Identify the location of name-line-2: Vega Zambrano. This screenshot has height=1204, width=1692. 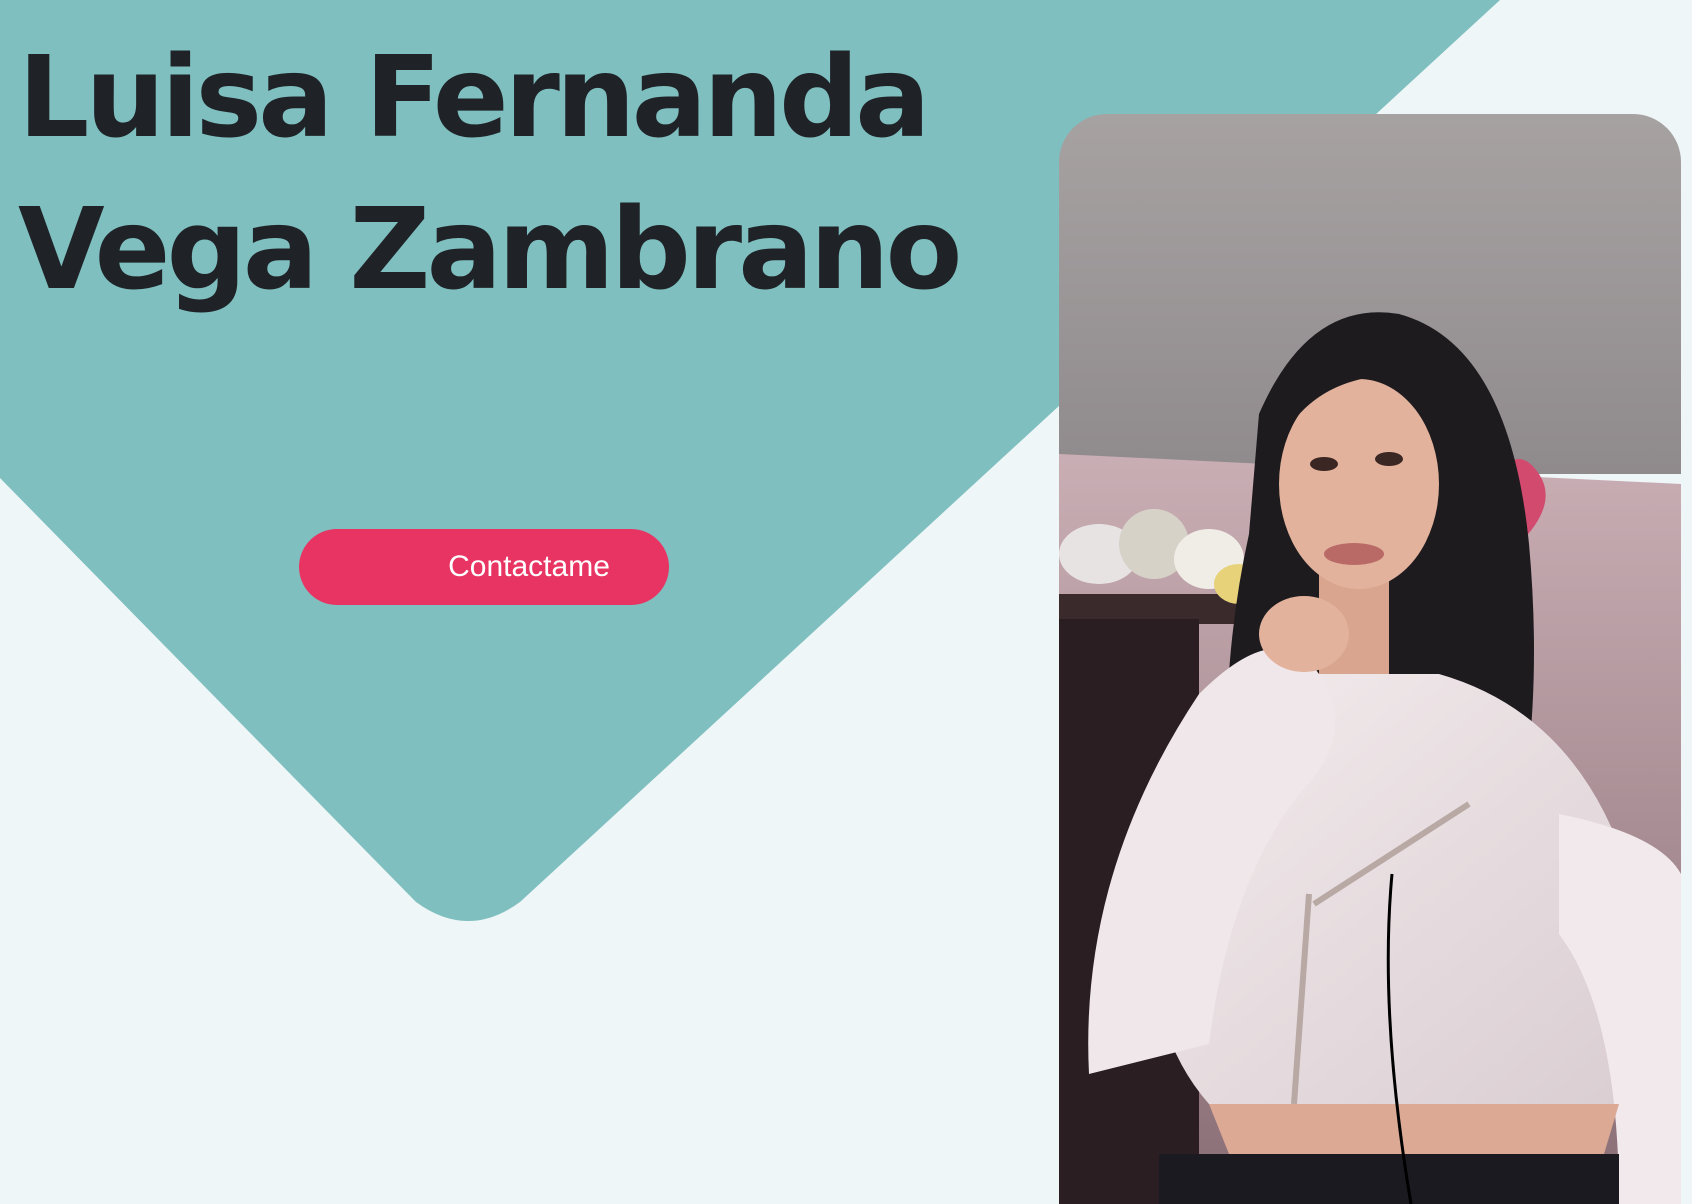
(490, 250).